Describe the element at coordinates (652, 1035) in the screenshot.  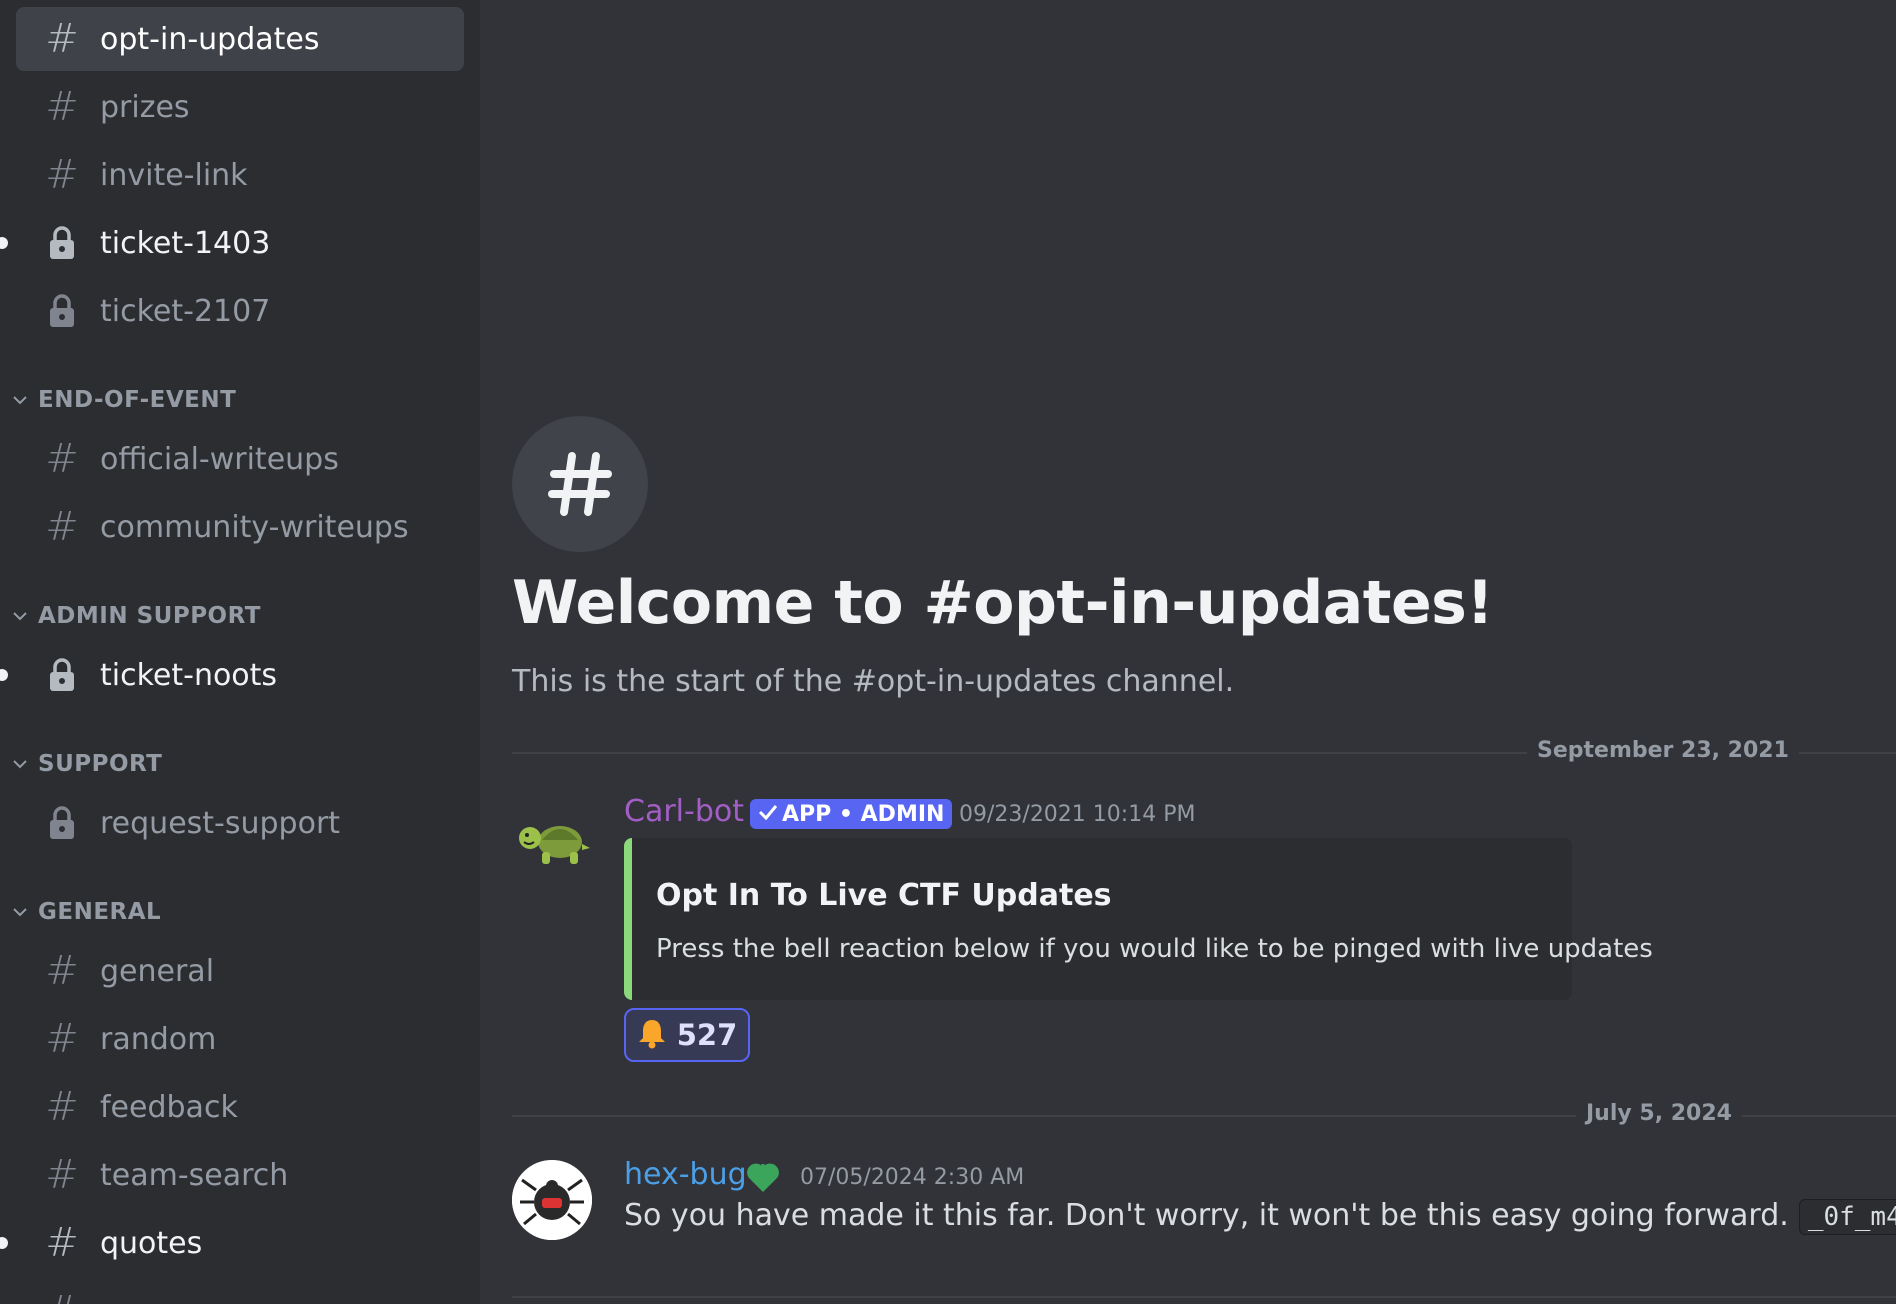
I see `bell-icon` at that location.